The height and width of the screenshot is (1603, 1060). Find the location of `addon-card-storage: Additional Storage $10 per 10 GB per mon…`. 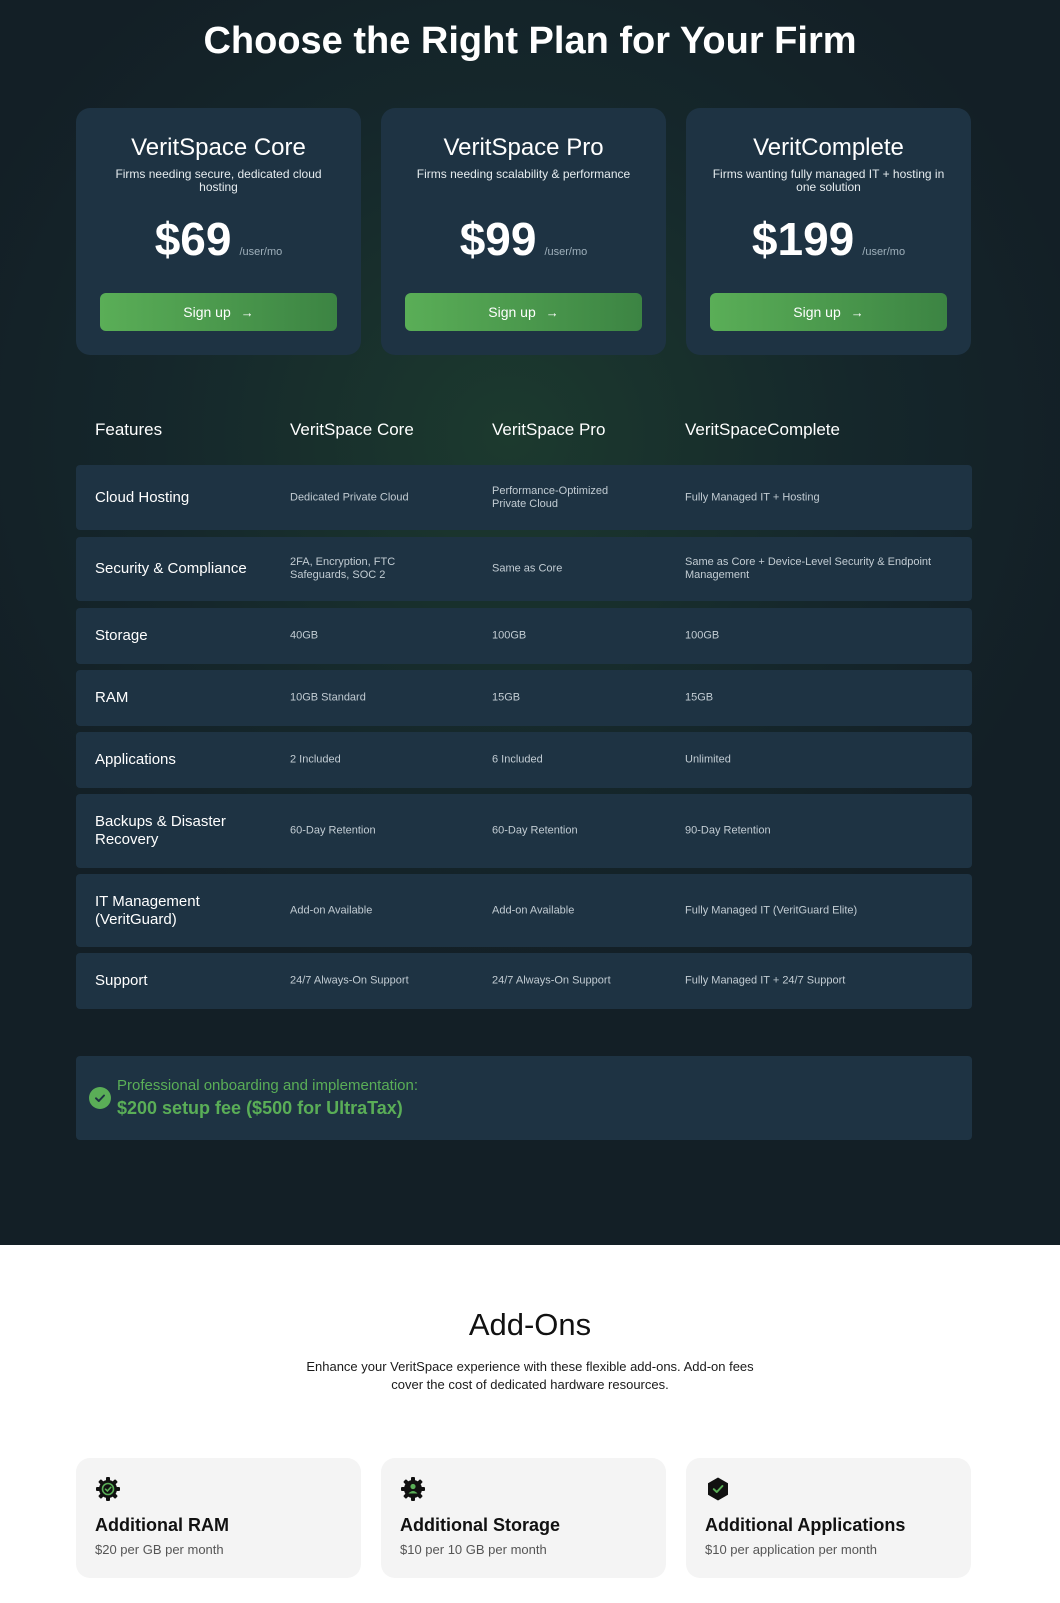

addon-card-storage: Additional Storage $10 per 10 GB per mon… is located at coordinates (523, 1518).